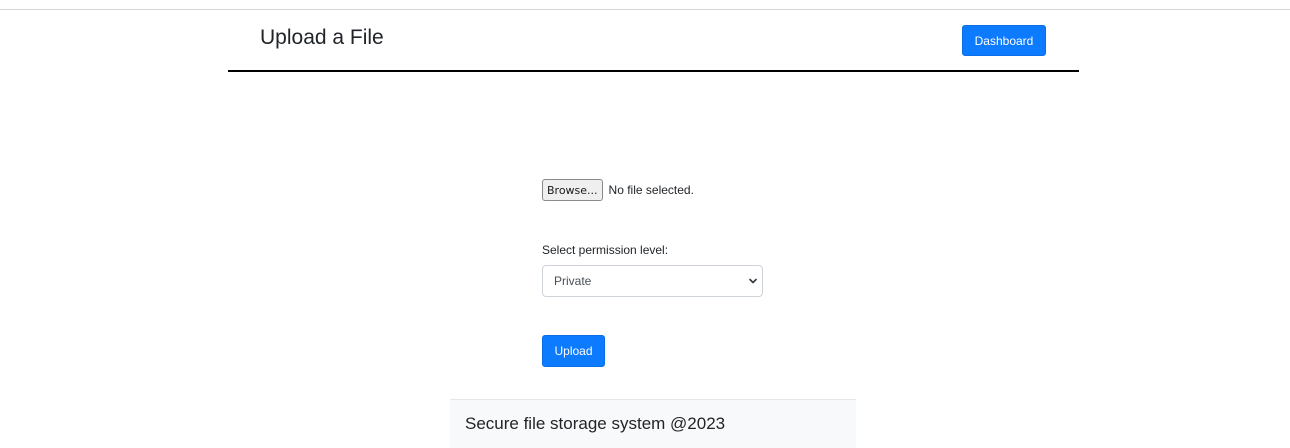  What do you see at coordinates (573, 351) in the screenshot?
I see `upload-button: Upload` at bounding box center [573, 351].